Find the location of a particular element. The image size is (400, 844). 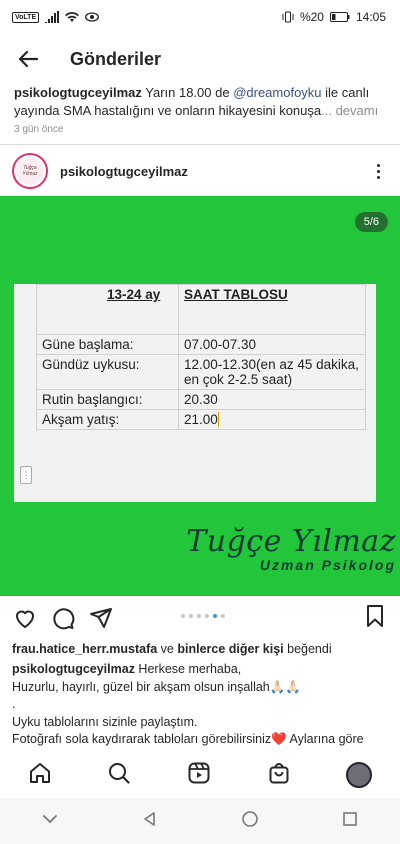

table-cell-value-wrap: 21.00 is located at coordinates (272, 419).